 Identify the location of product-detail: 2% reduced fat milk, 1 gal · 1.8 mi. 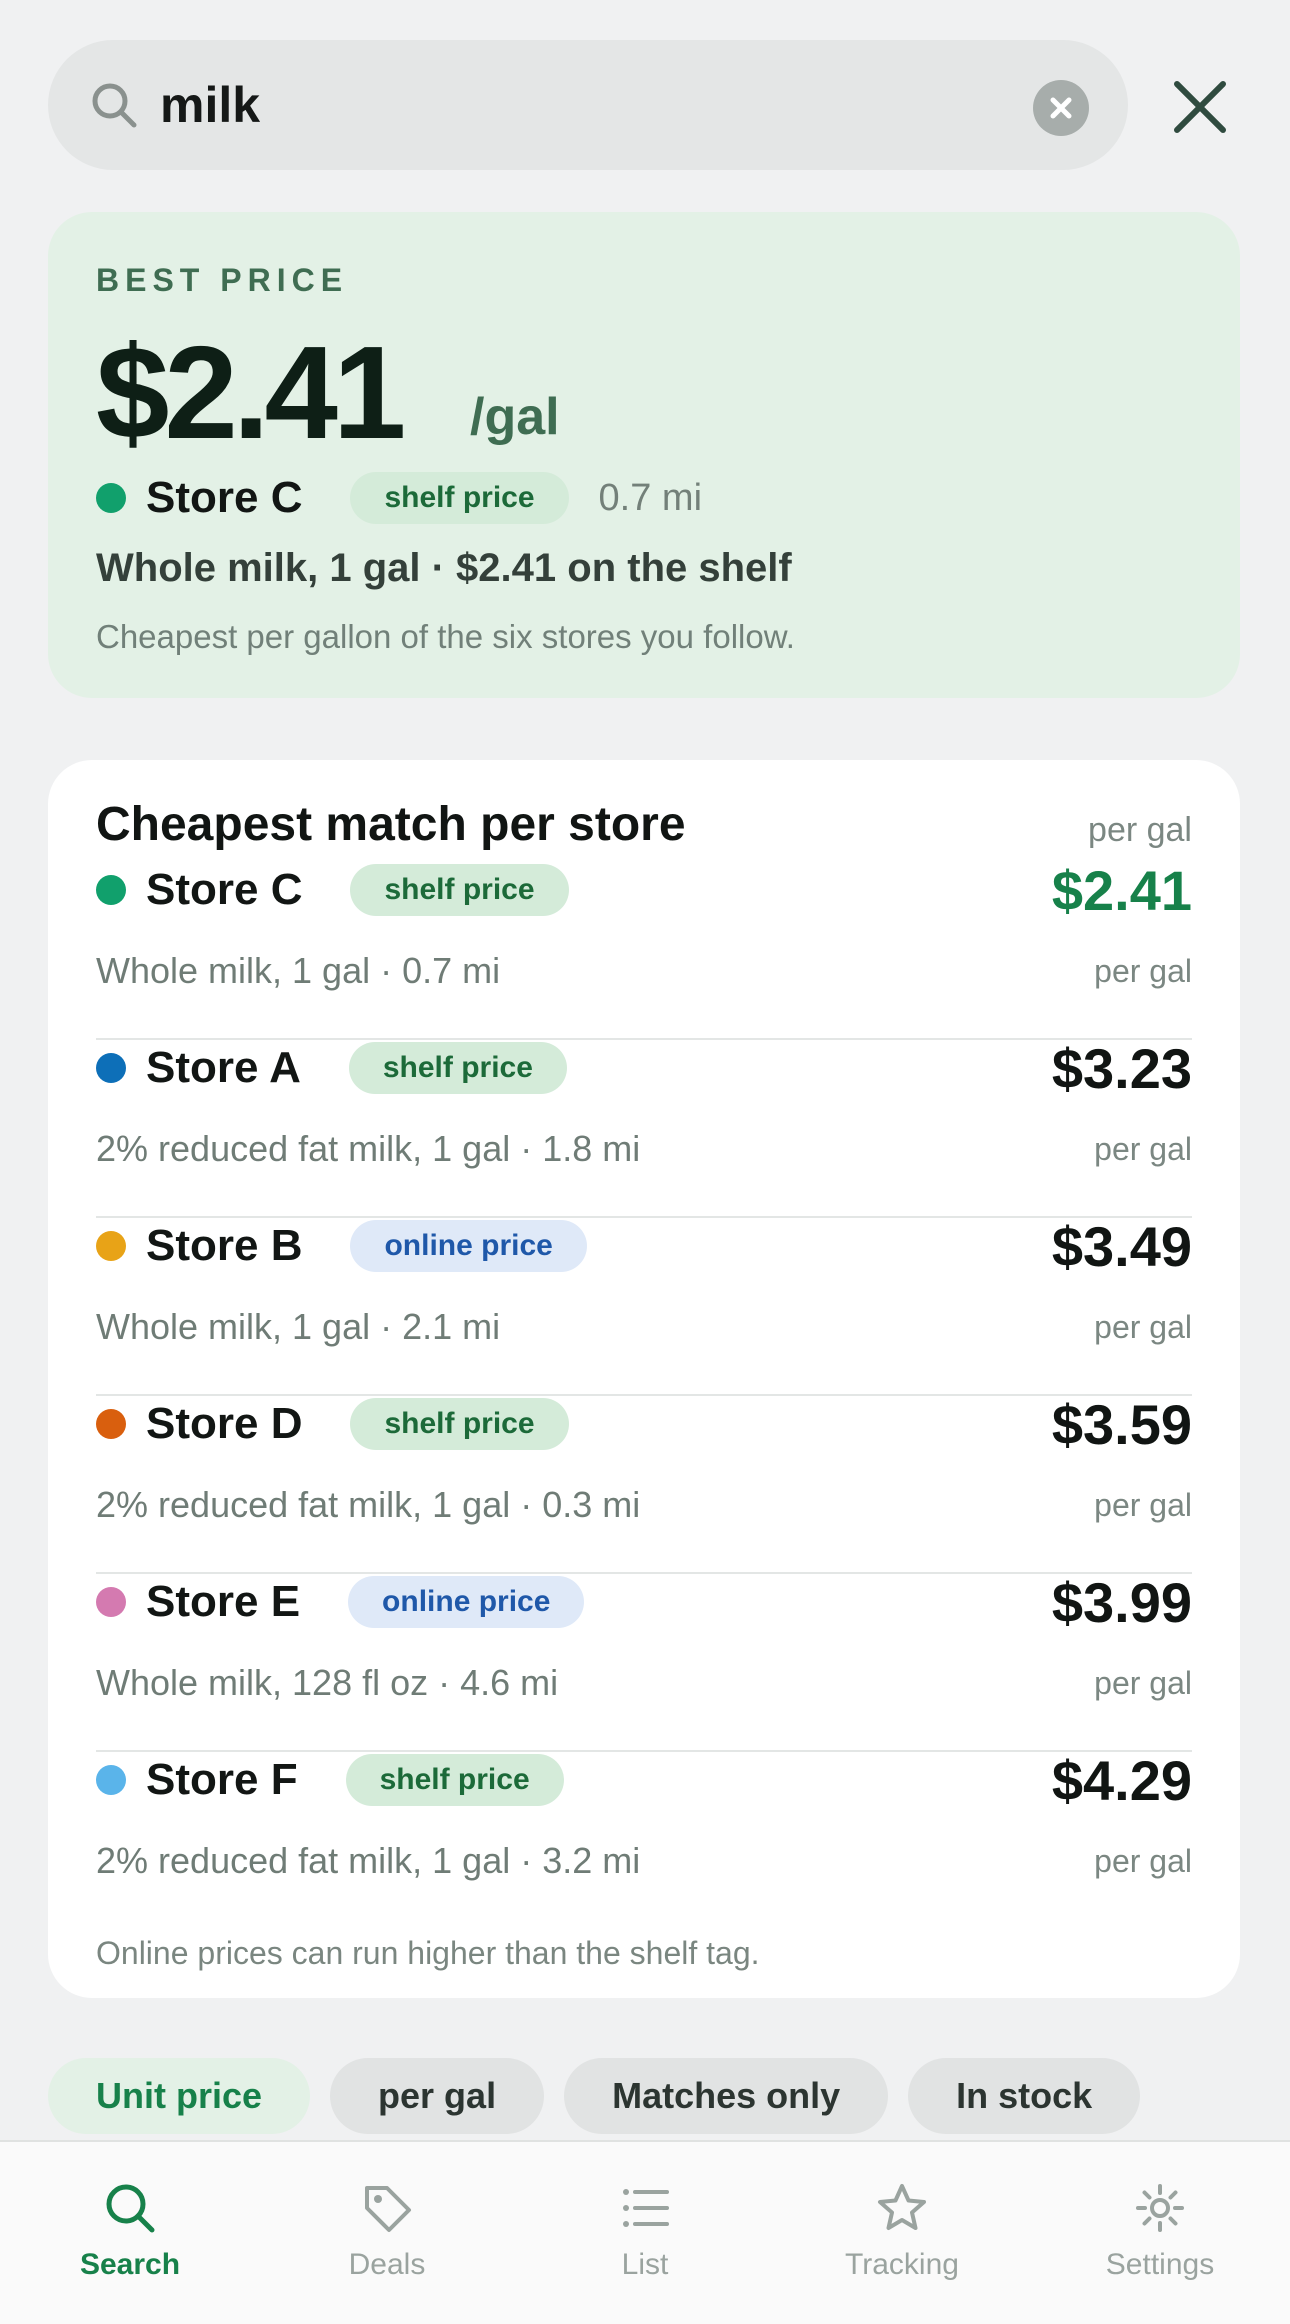
(368, 1148).